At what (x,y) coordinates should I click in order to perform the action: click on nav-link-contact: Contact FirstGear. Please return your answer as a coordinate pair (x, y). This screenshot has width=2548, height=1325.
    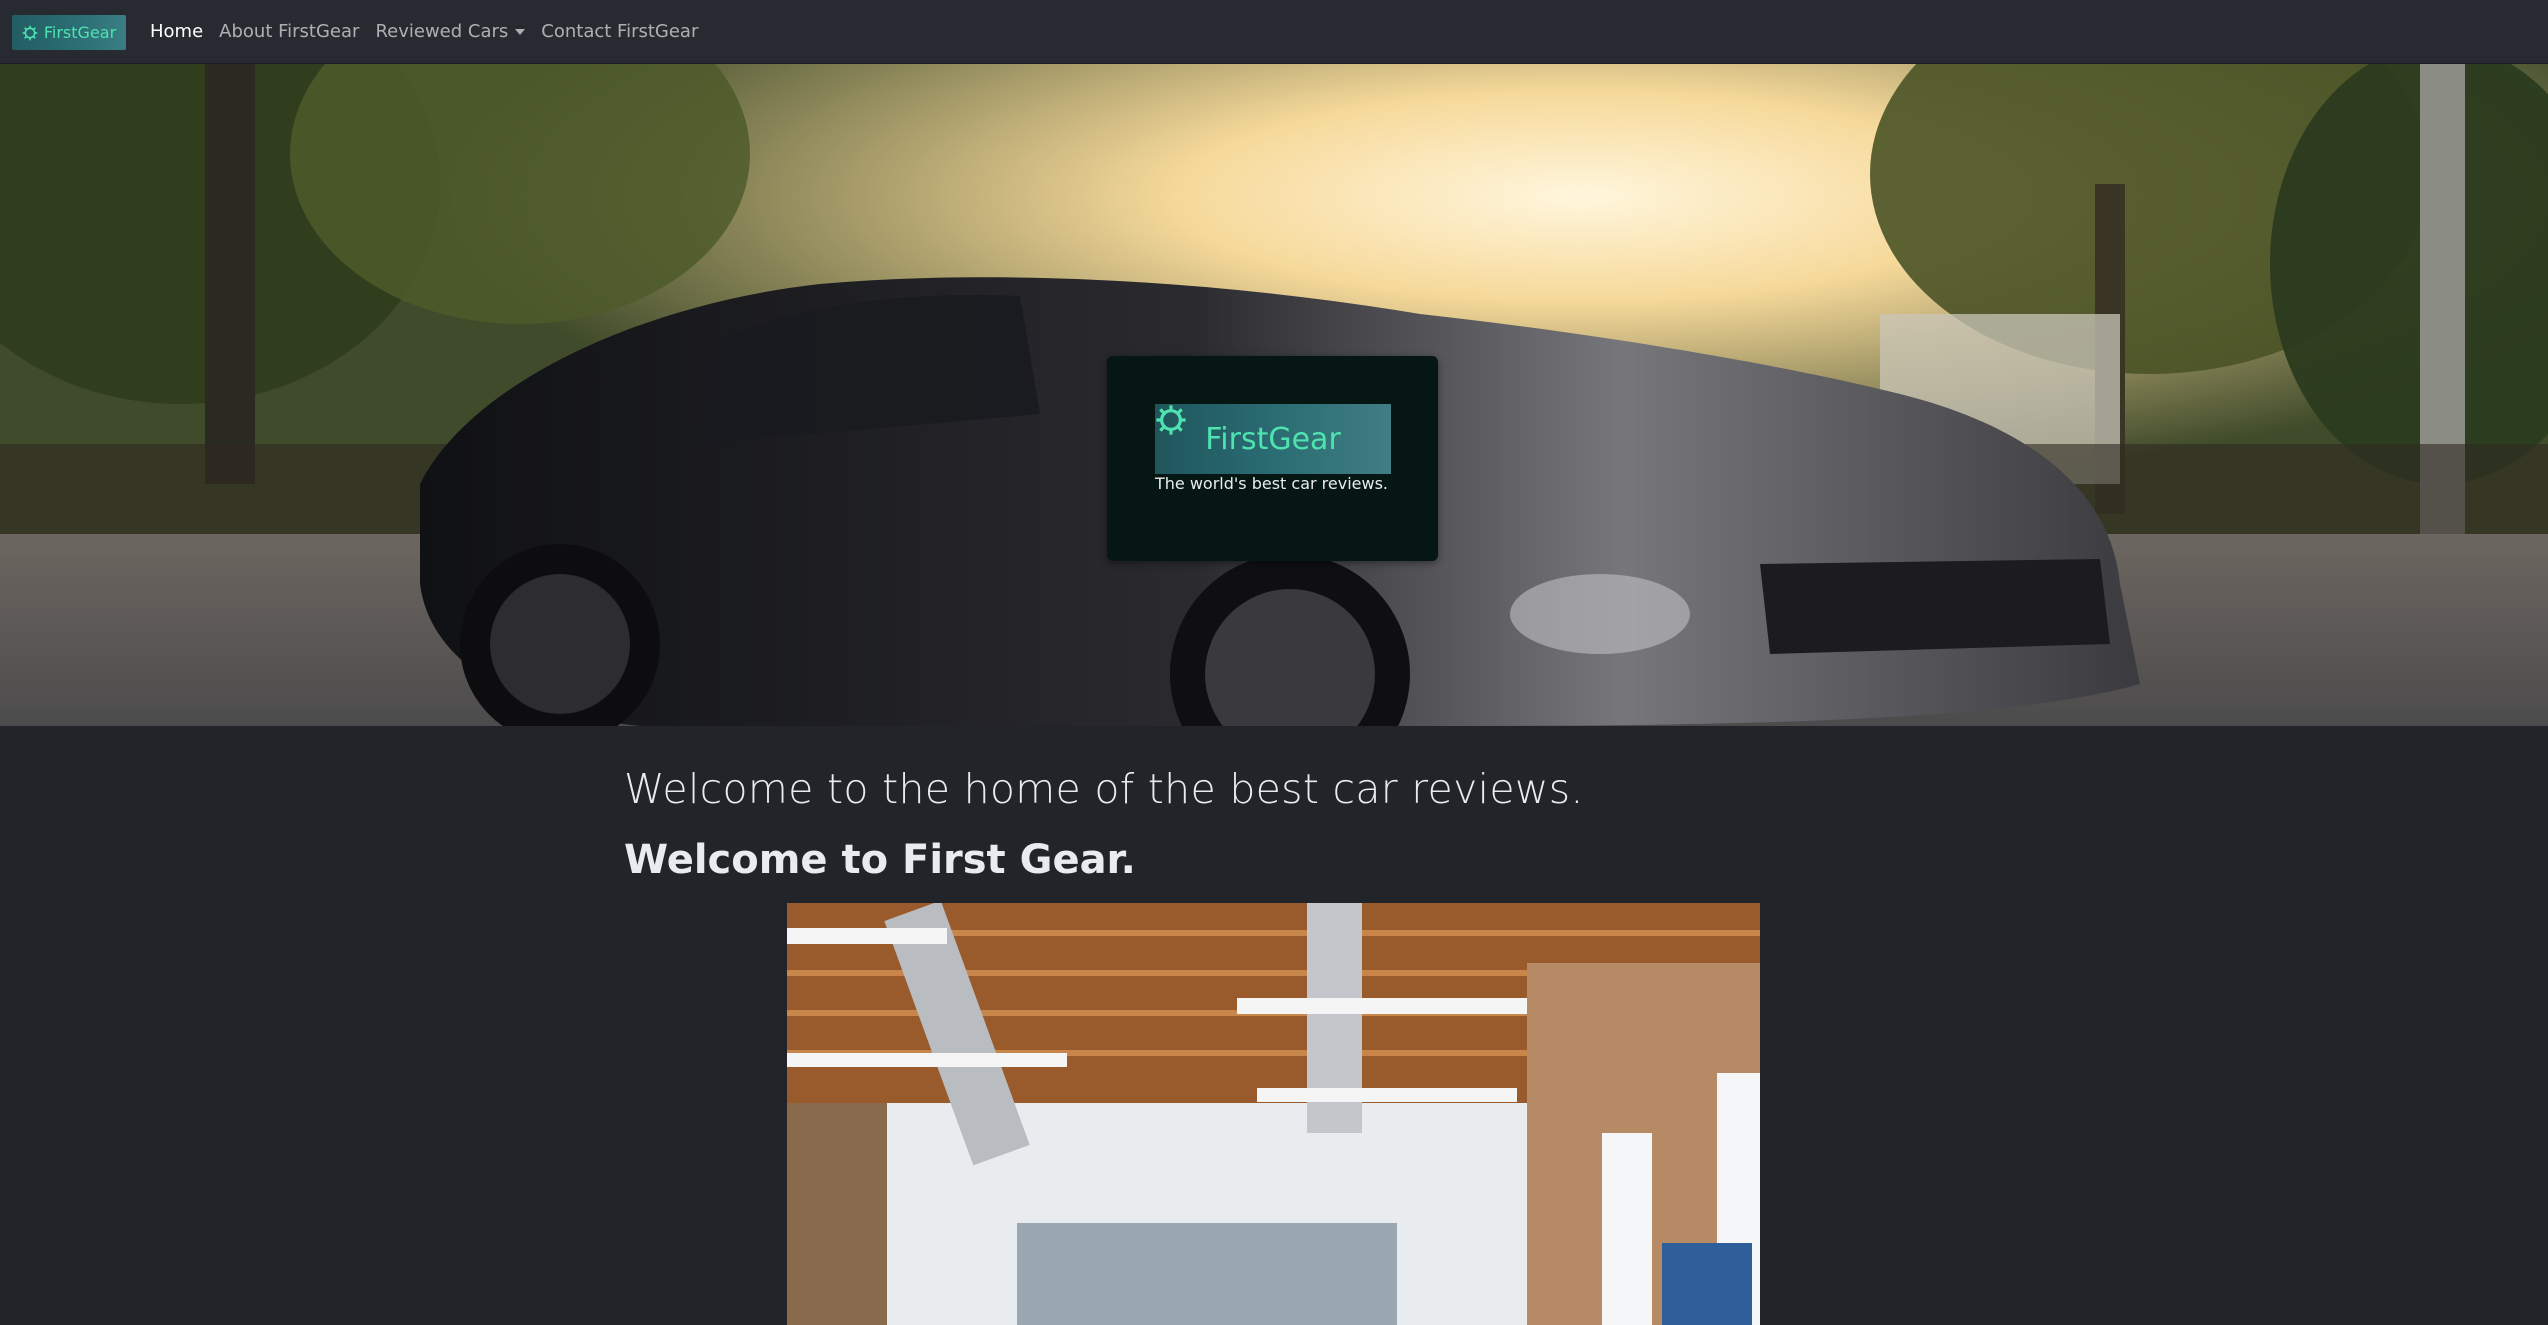
    Looking at the image, I should click on (619, 31).